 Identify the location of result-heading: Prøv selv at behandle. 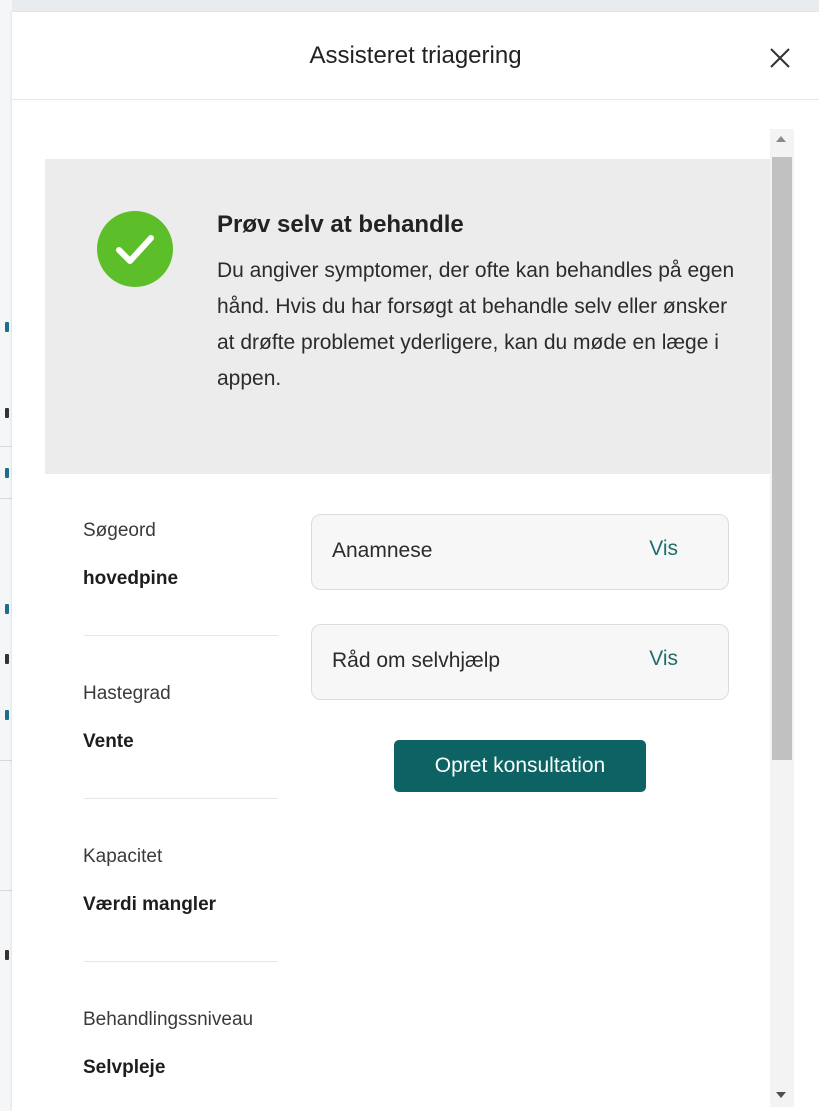
(340, 224).